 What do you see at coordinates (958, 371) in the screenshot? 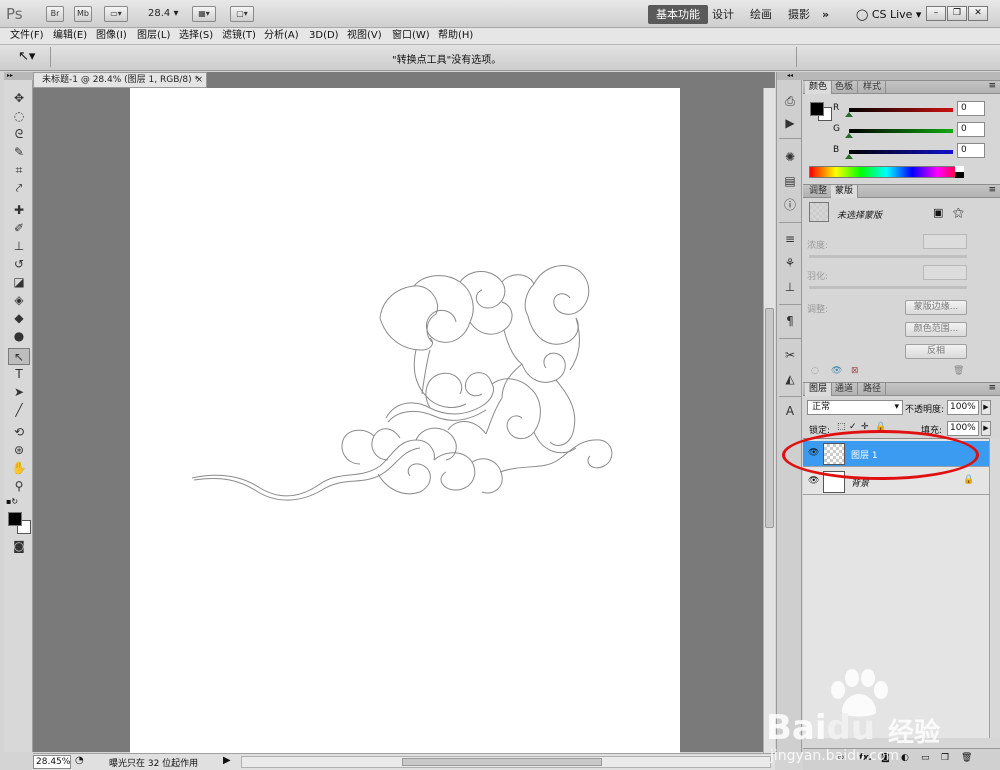
I see `delete-mask-icon: 🗑` at bounding box center [958, 371].